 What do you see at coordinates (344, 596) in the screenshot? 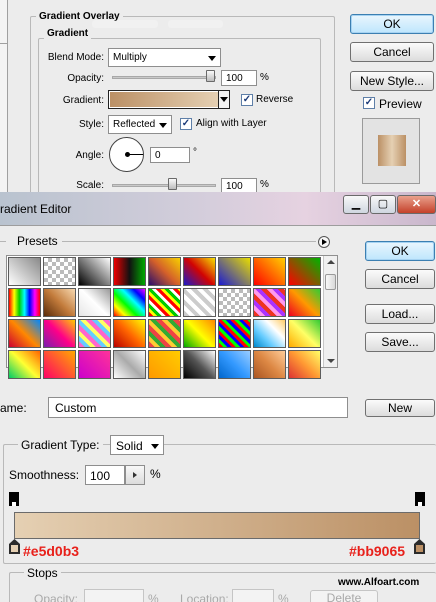
I see `delete-button: Delete` at bounding box center [344, 596].